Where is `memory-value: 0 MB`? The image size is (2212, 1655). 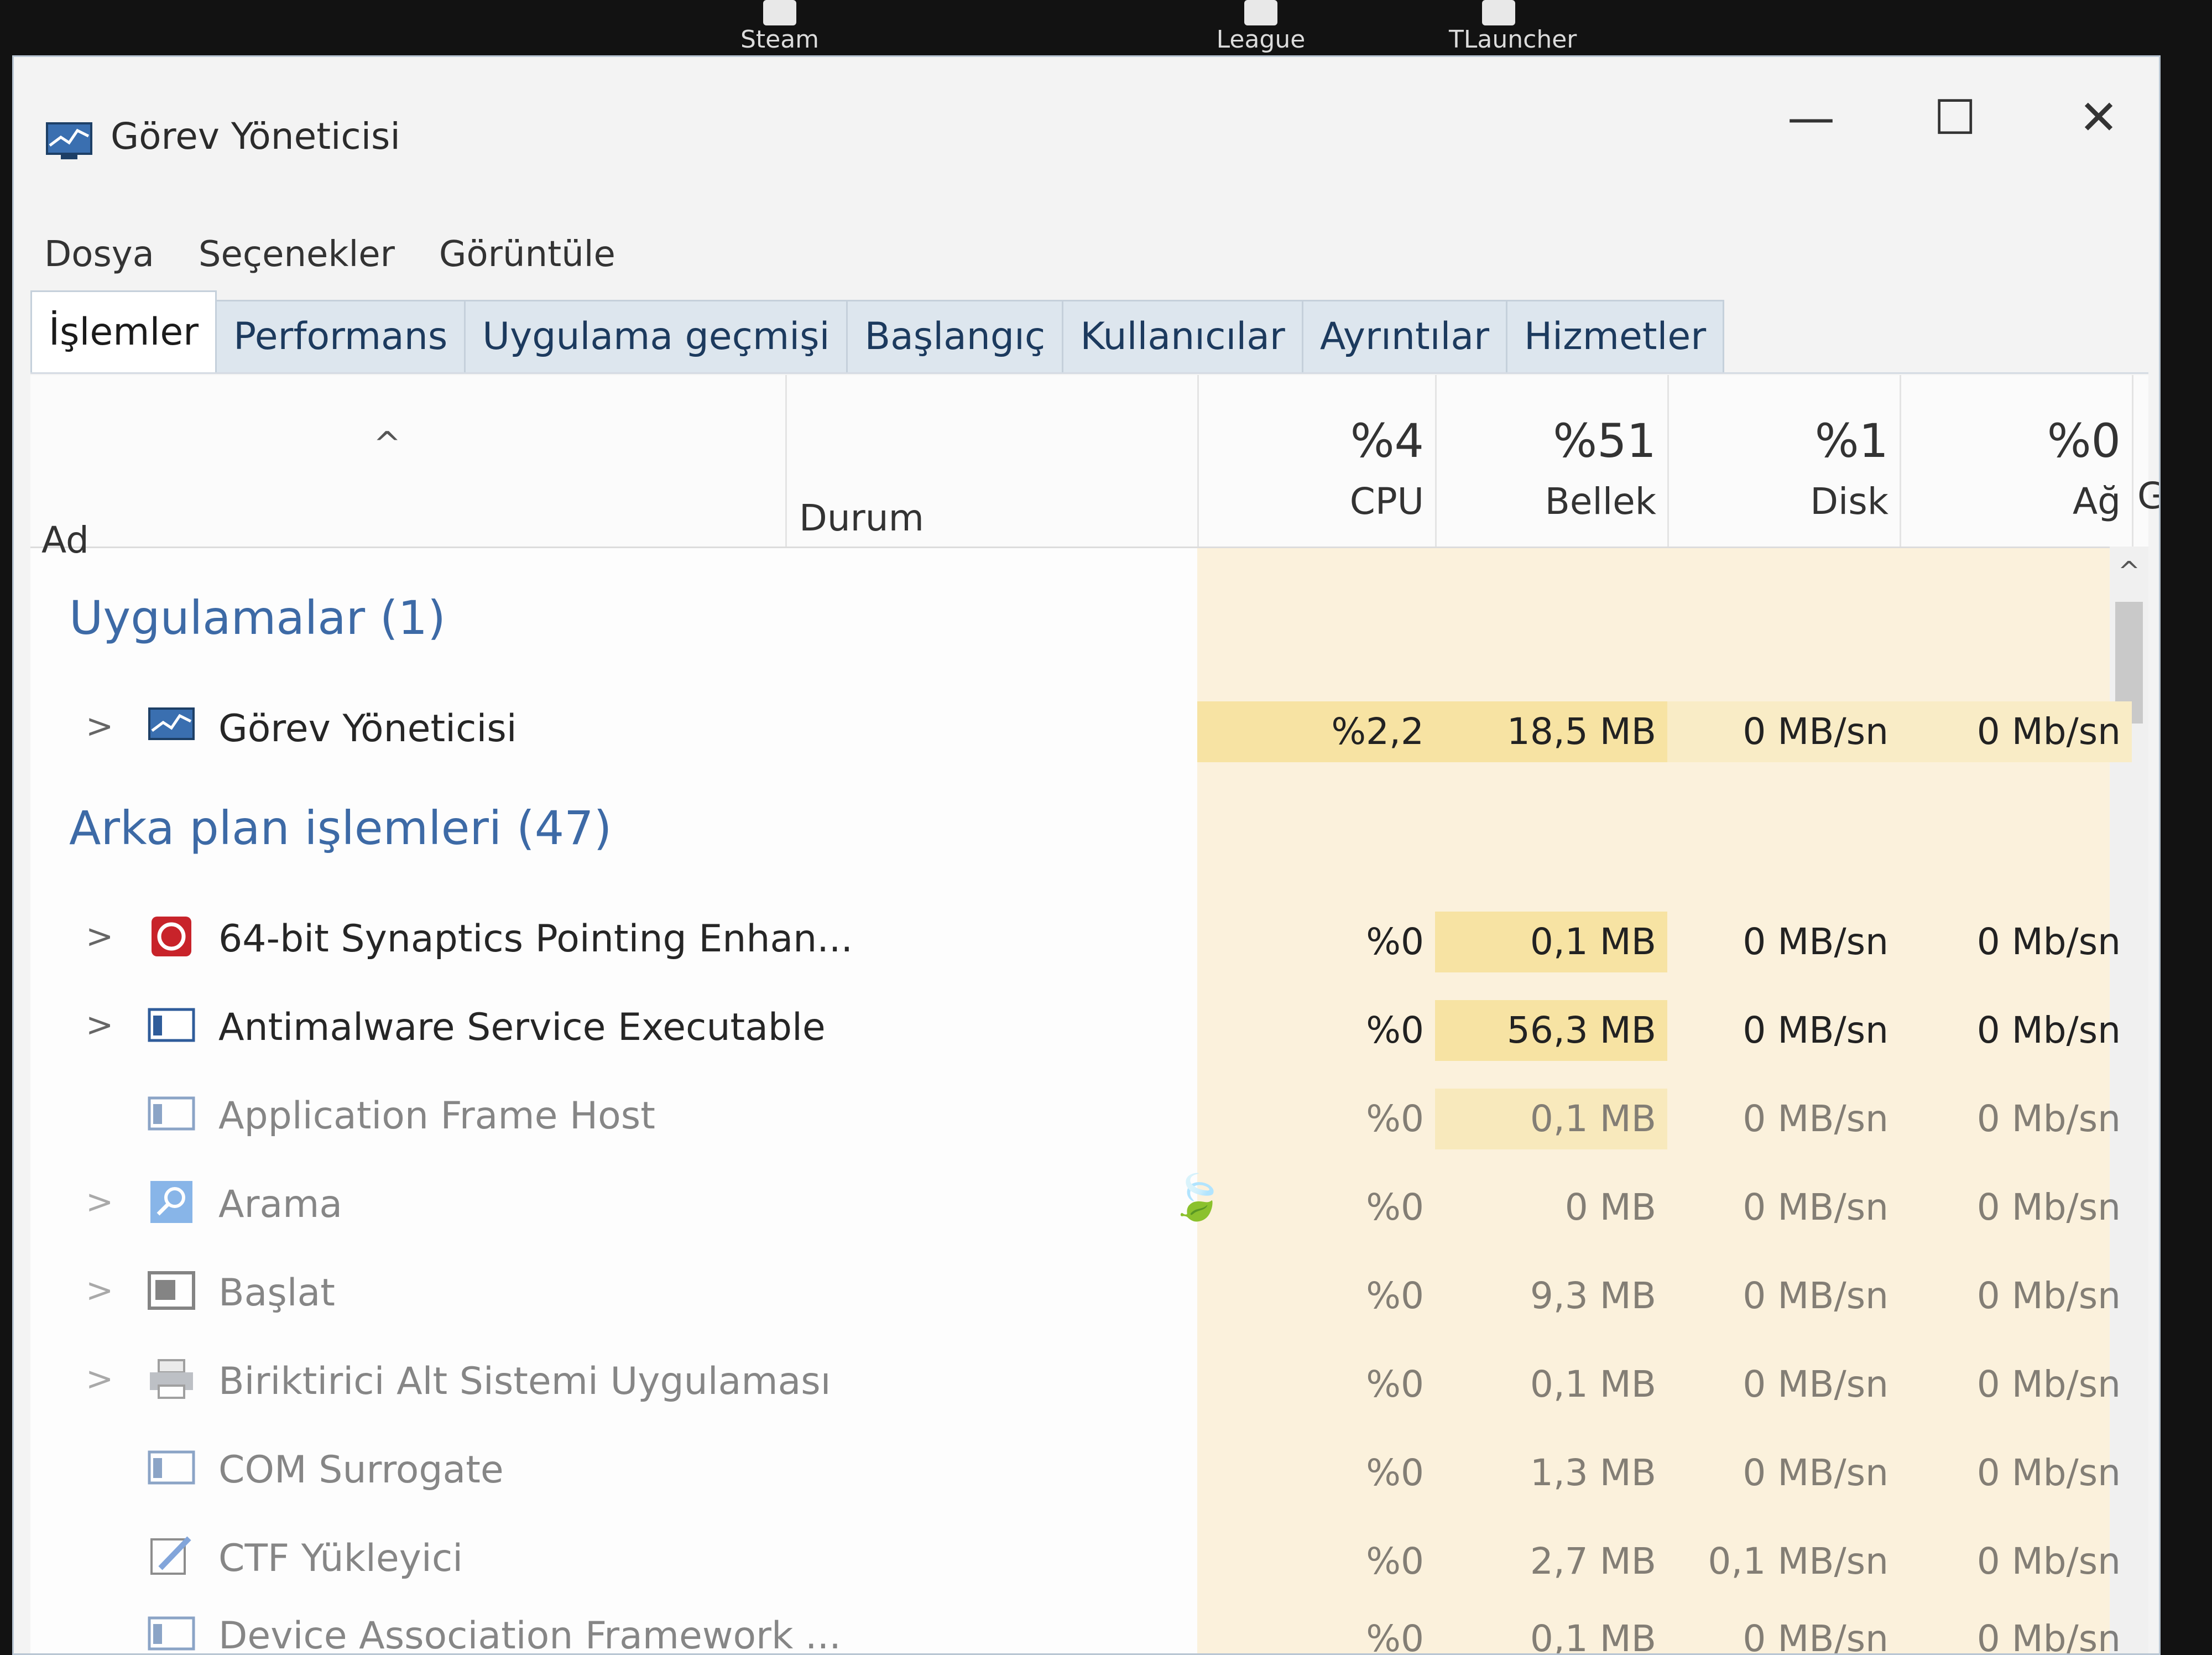
memory-value: 0 MB is located at coordinates (1610, 1207).